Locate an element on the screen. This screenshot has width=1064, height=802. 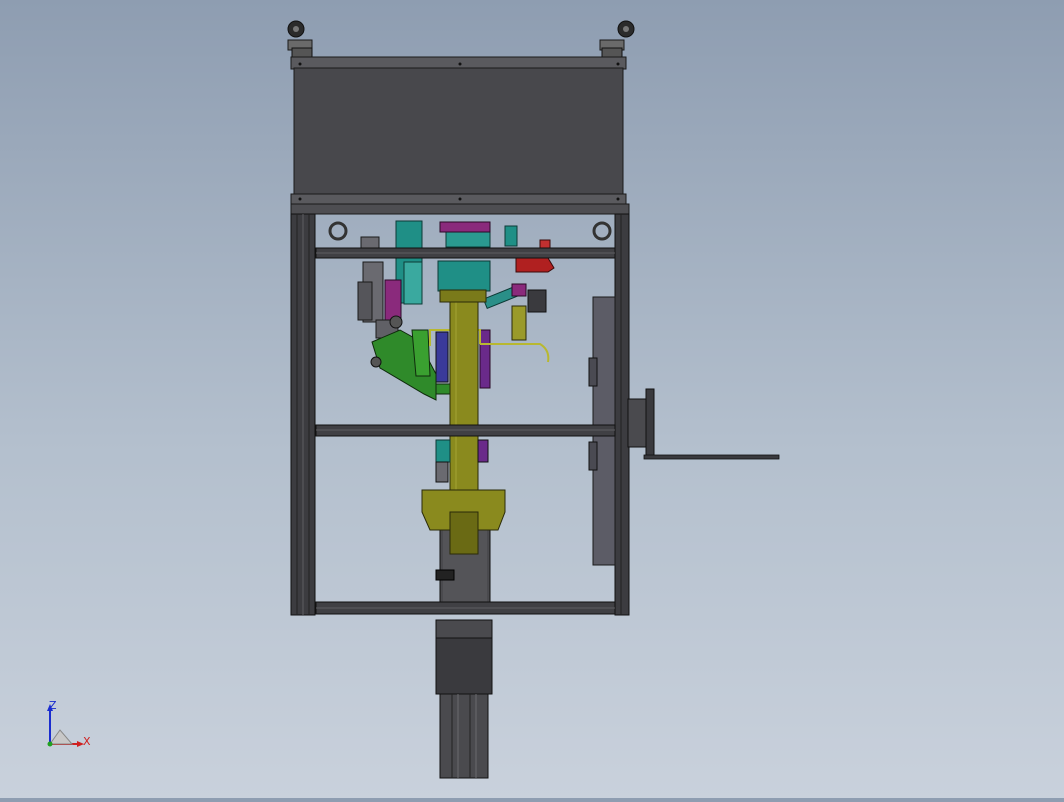
frame-upright-right is located at coordinates (622, 414).